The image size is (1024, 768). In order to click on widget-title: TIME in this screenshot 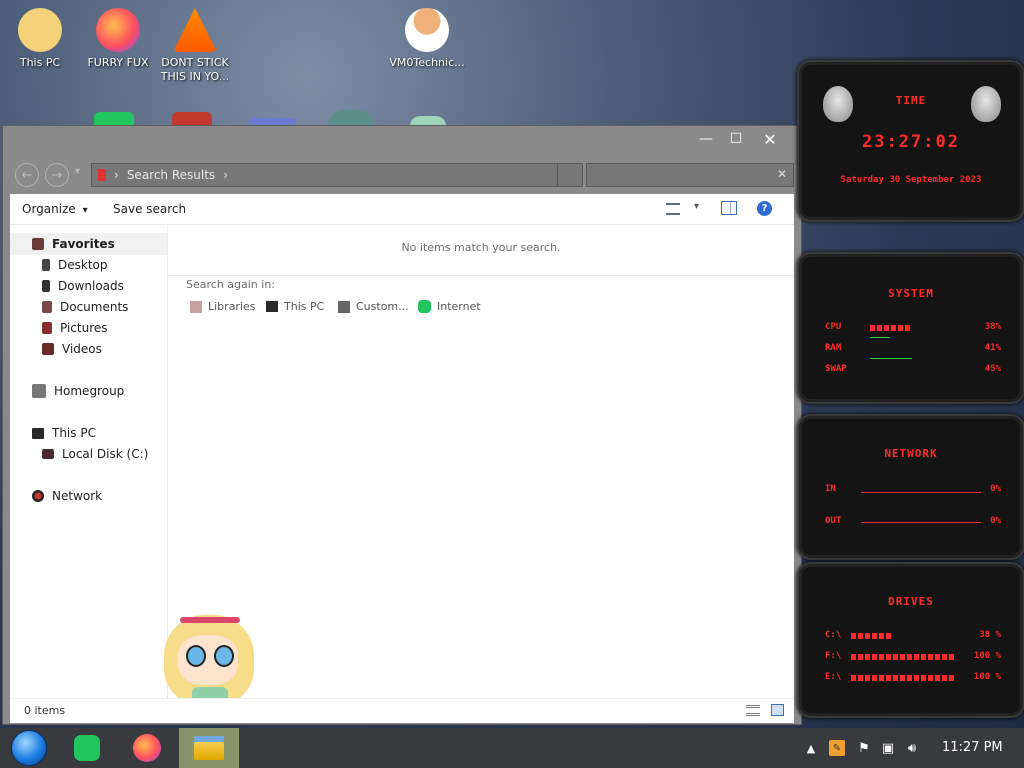, I will do `click(911, 100)`.